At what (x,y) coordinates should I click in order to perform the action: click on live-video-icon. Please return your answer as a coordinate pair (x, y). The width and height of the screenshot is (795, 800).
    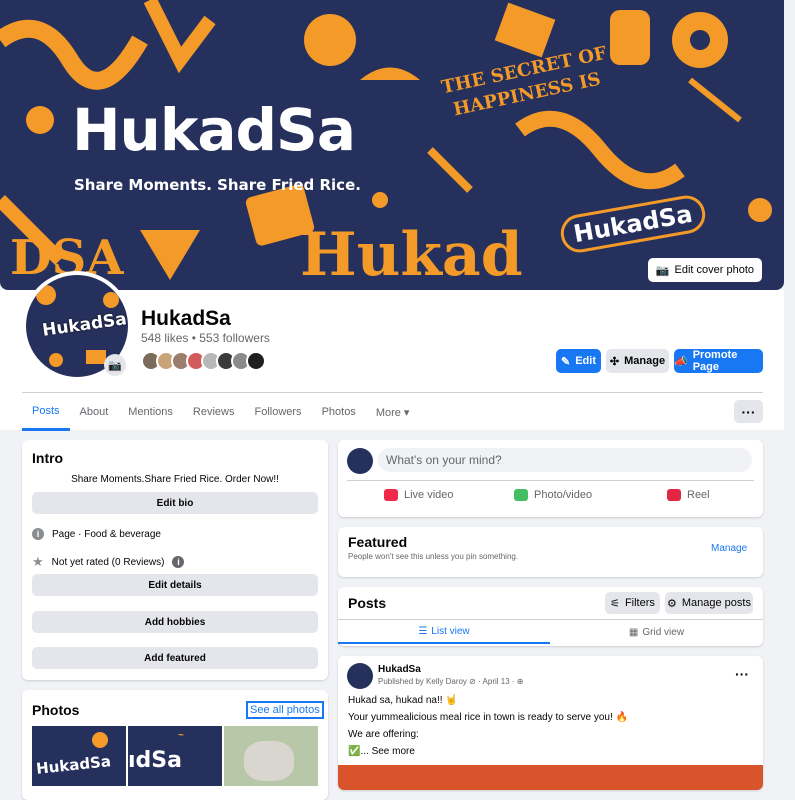
    Looking at the image, I should click on (391, 495).